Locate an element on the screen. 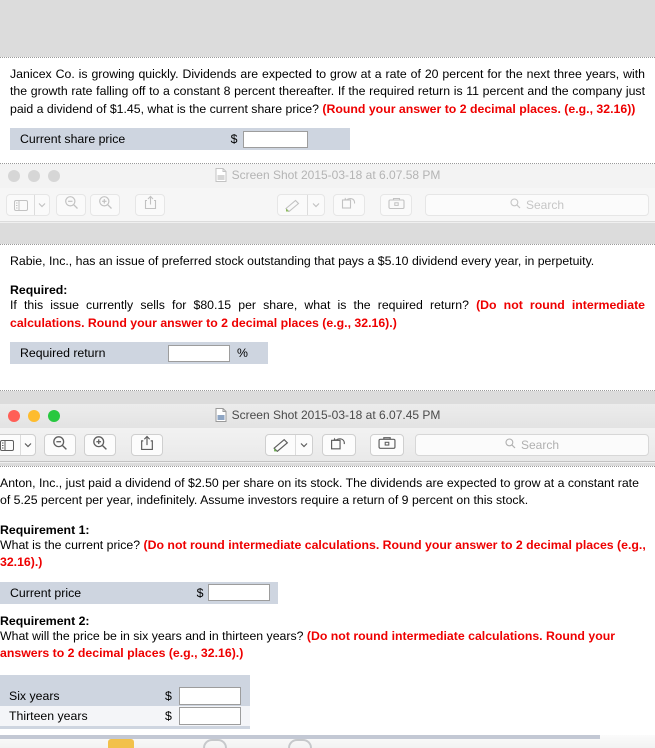  answer-row-current-price: Current price $ is located at coordinates (139, 592).